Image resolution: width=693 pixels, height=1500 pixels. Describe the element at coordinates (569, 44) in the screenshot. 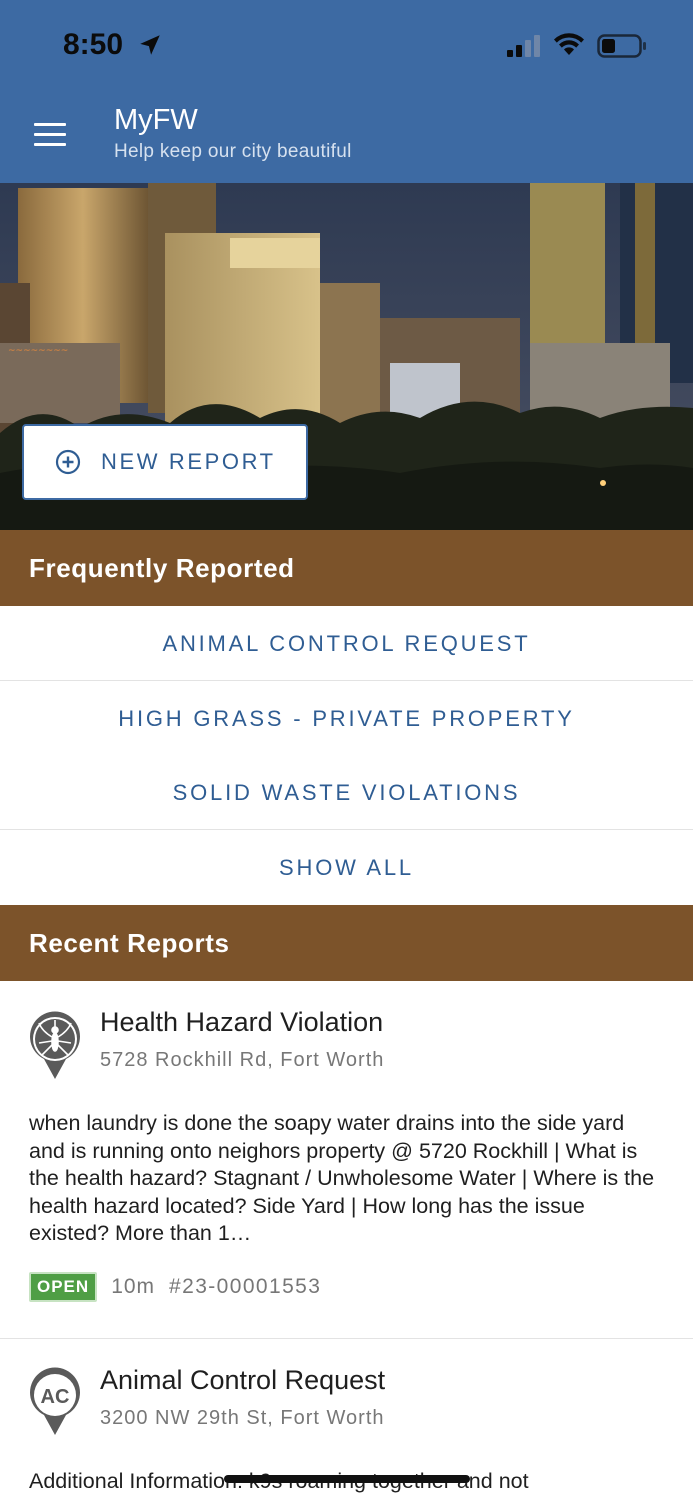

I see `wifi-icon` at that location.